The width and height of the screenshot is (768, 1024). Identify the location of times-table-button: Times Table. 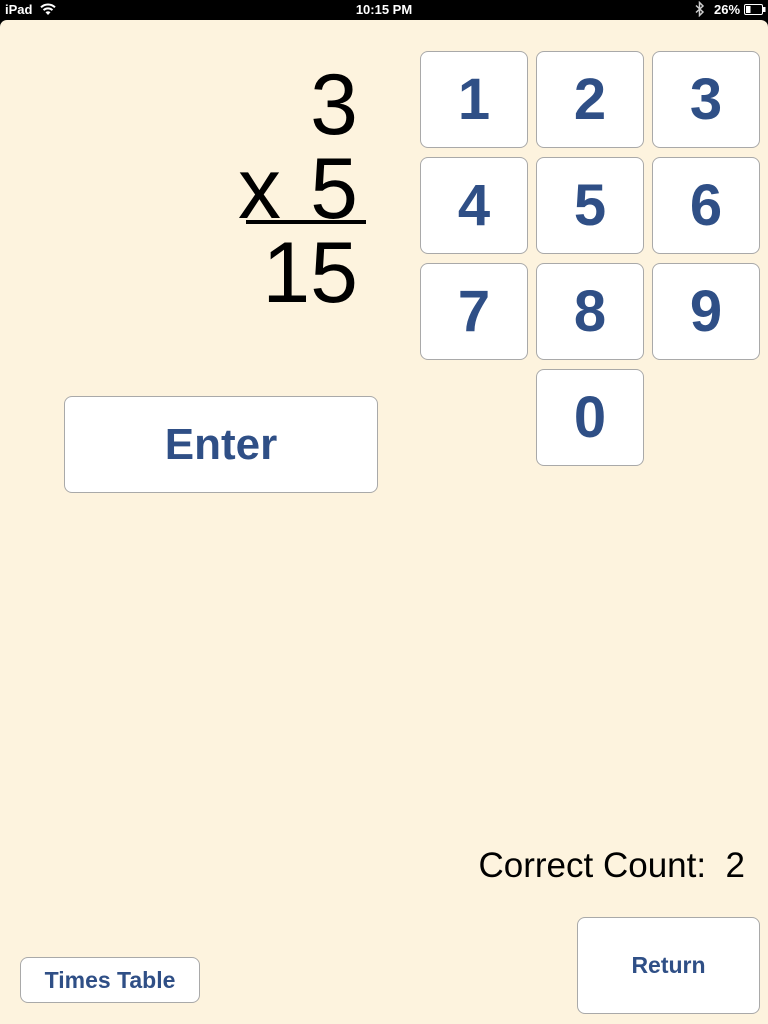
(110, 980).